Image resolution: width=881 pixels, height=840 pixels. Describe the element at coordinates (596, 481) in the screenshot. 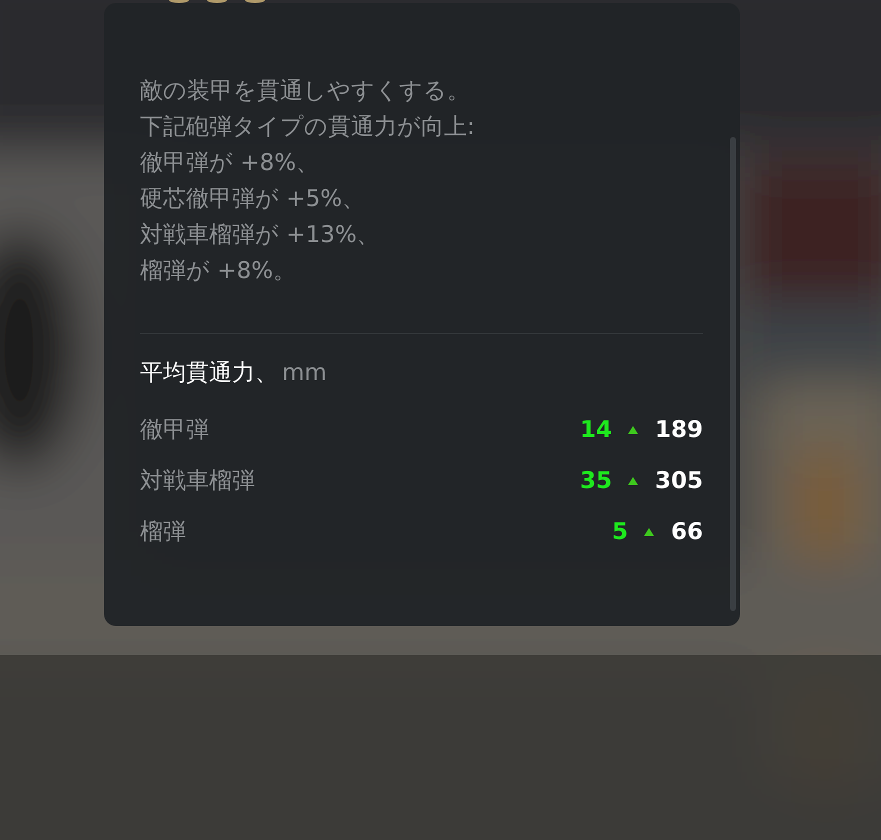

I see `bonus-value: 35` at that location.